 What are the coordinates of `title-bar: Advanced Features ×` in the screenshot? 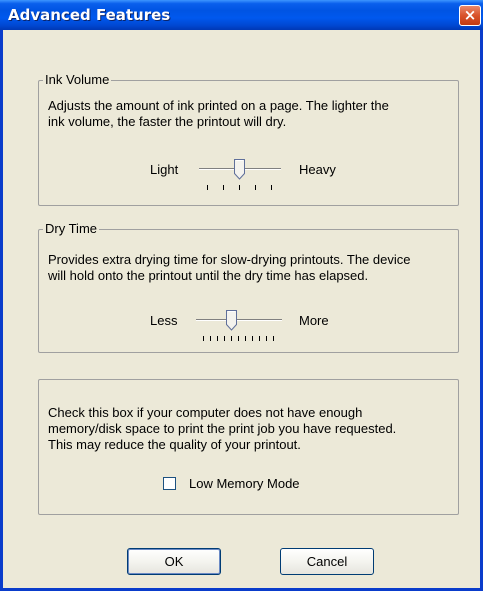 It's located at (241, 15).